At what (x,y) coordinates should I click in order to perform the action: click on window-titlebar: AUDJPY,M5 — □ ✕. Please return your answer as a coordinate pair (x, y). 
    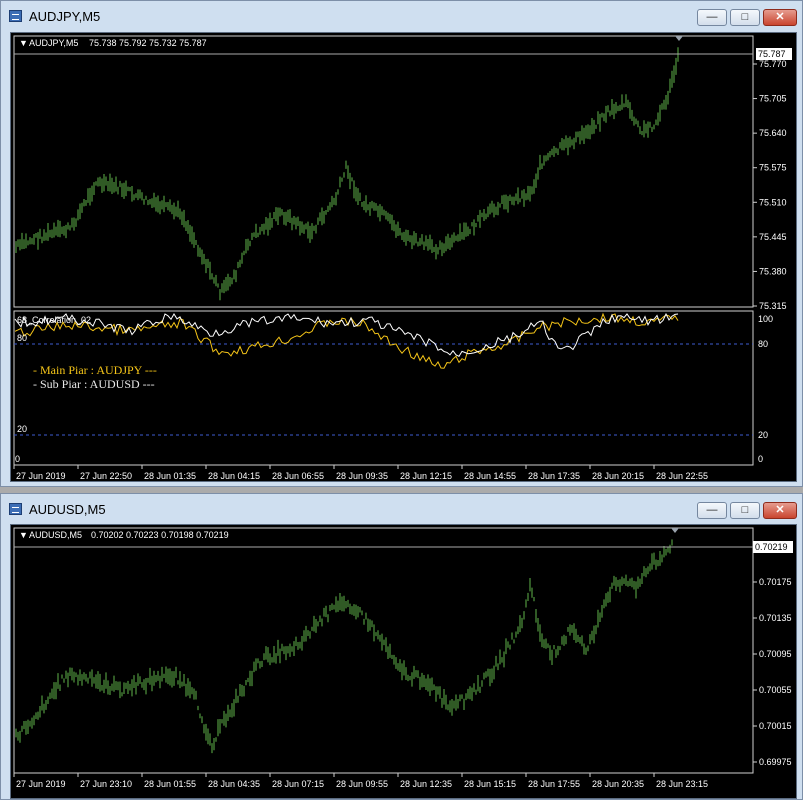
    Looking at the image, I should click on (401, 16).